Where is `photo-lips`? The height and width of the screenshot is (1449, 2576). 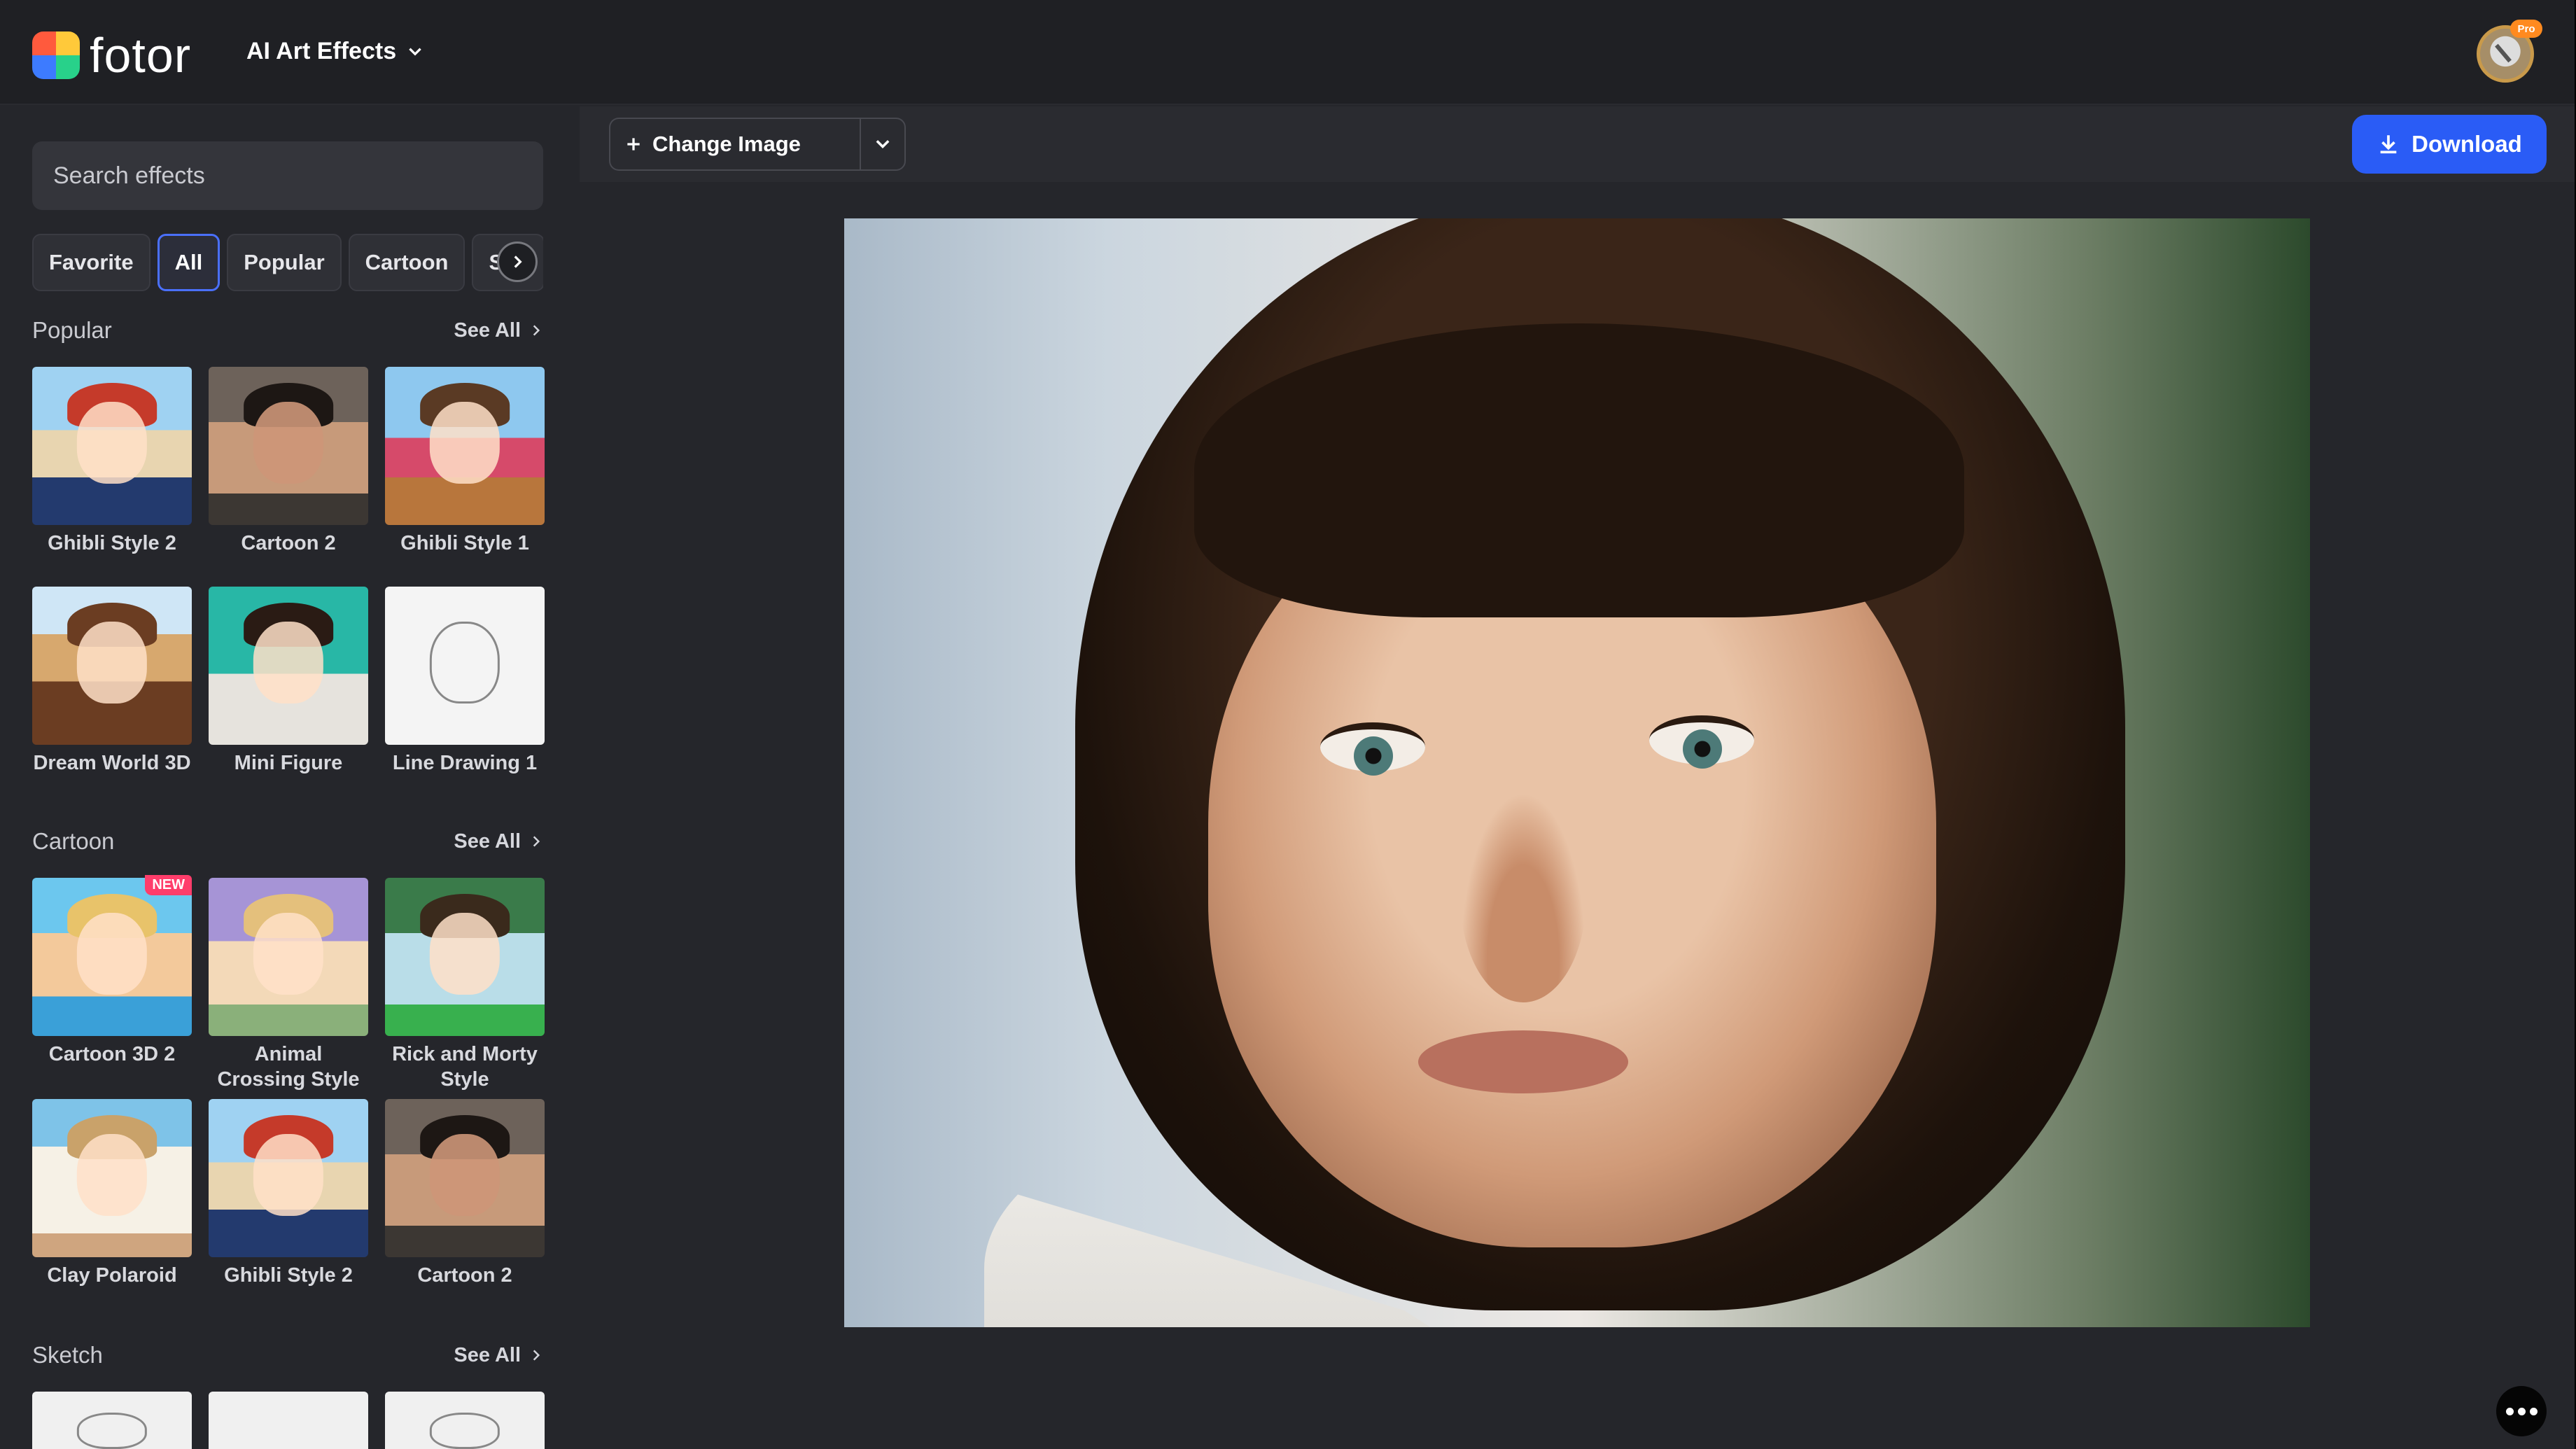
photo-lips is located at coordinates (1523, 1061).